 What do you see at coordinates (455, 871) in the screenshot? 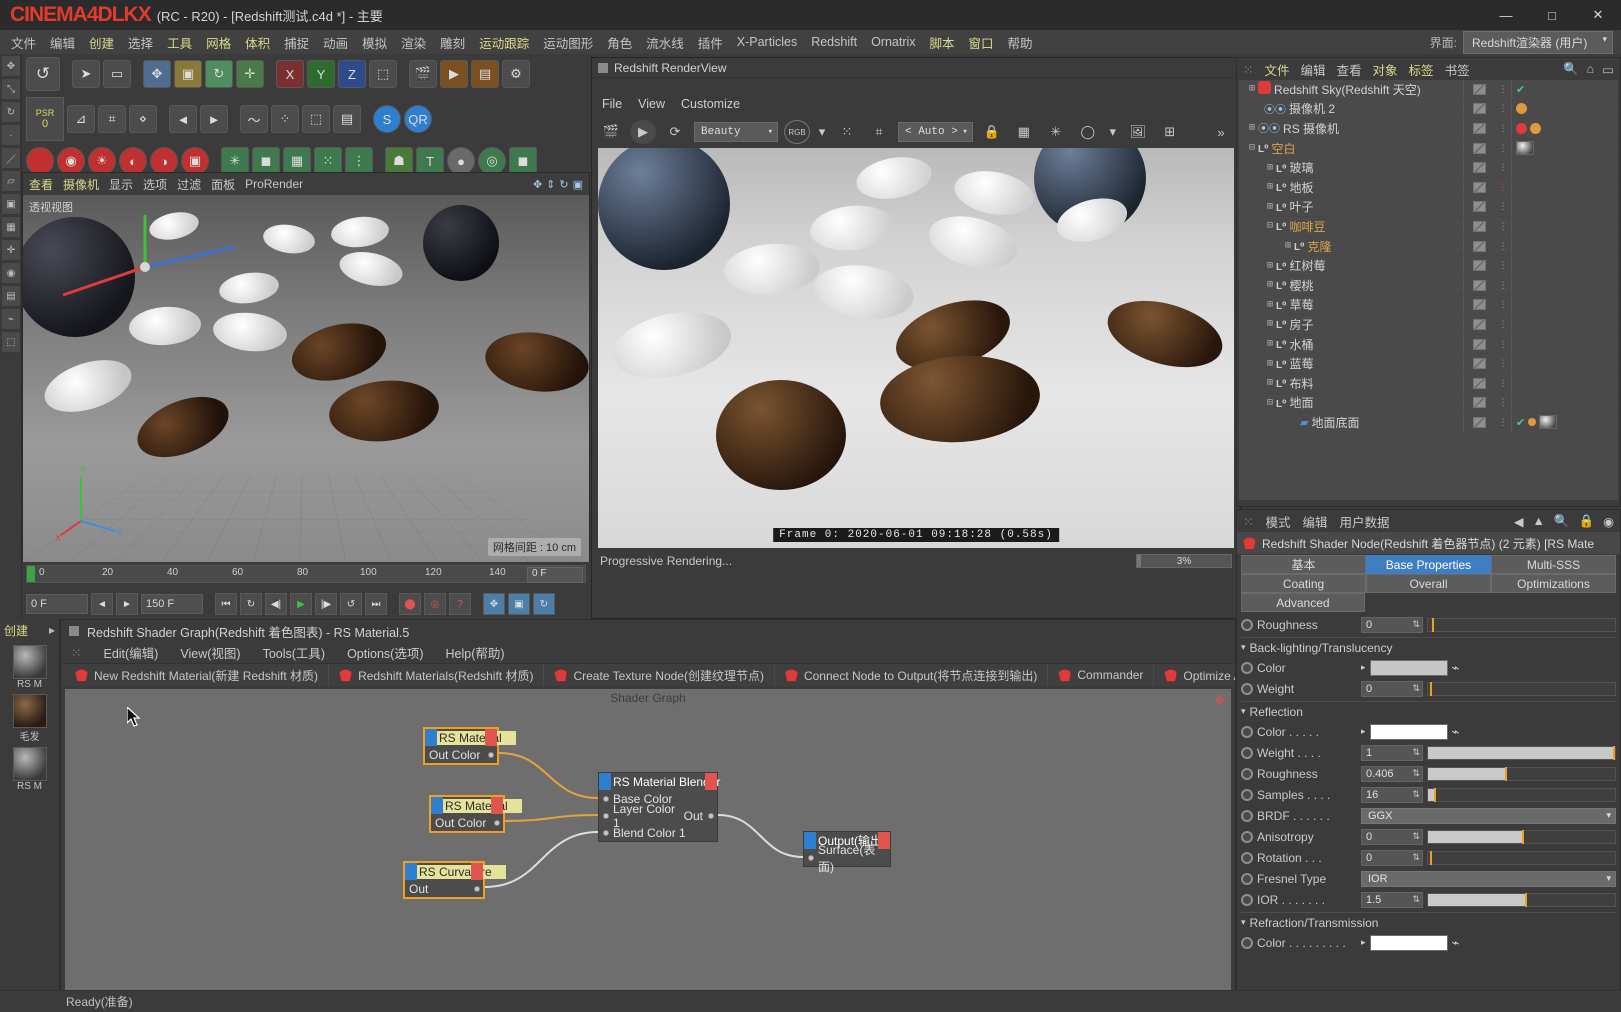
I see `node-header: RS Curvature` at bounding box center [455, 871].